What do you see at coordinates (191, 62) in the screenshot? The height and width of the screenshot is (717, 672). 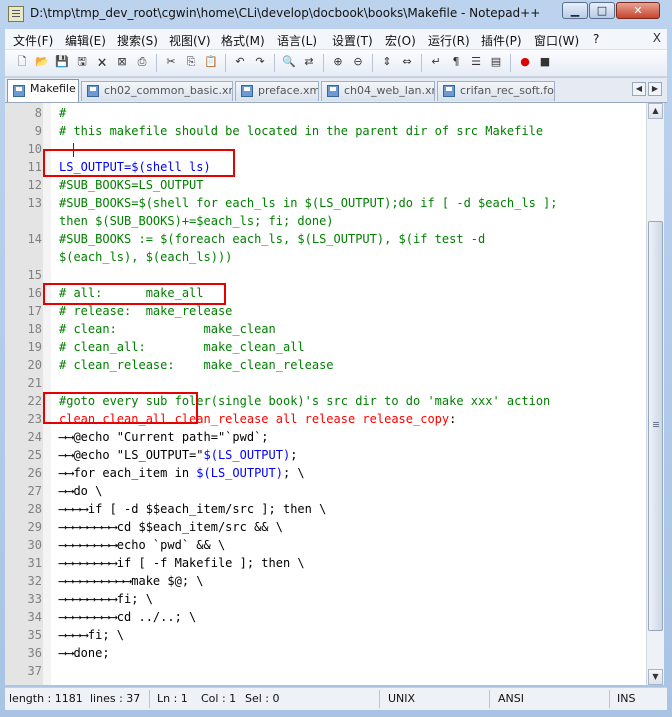 I see `copy-icon: ⎘` at bounding box center [191, 62].